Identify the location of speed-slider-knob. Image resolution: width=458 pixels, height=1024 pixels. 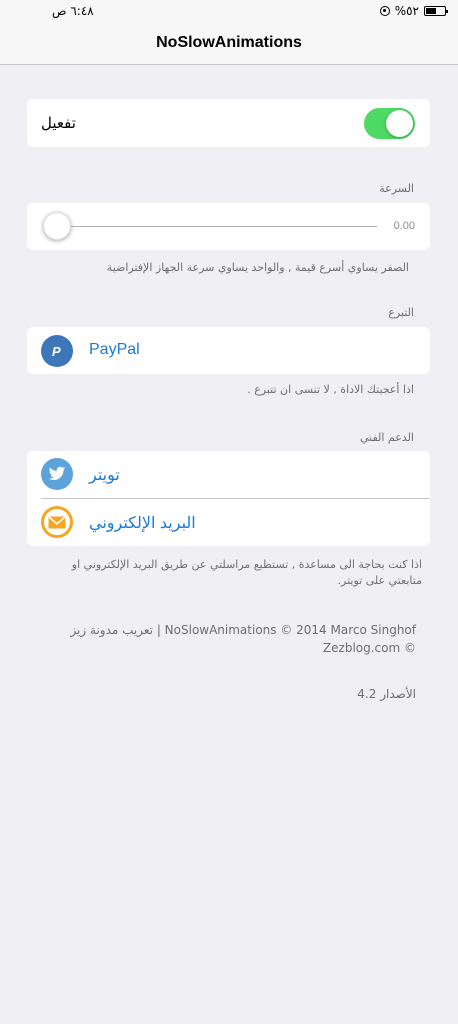
(57, 226).